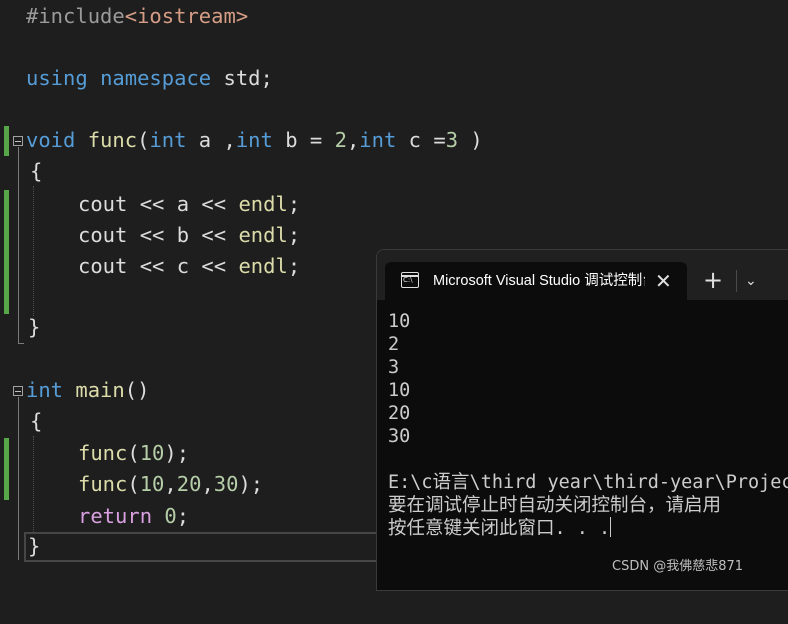  I want to click on parens: (), so click(137, 390).